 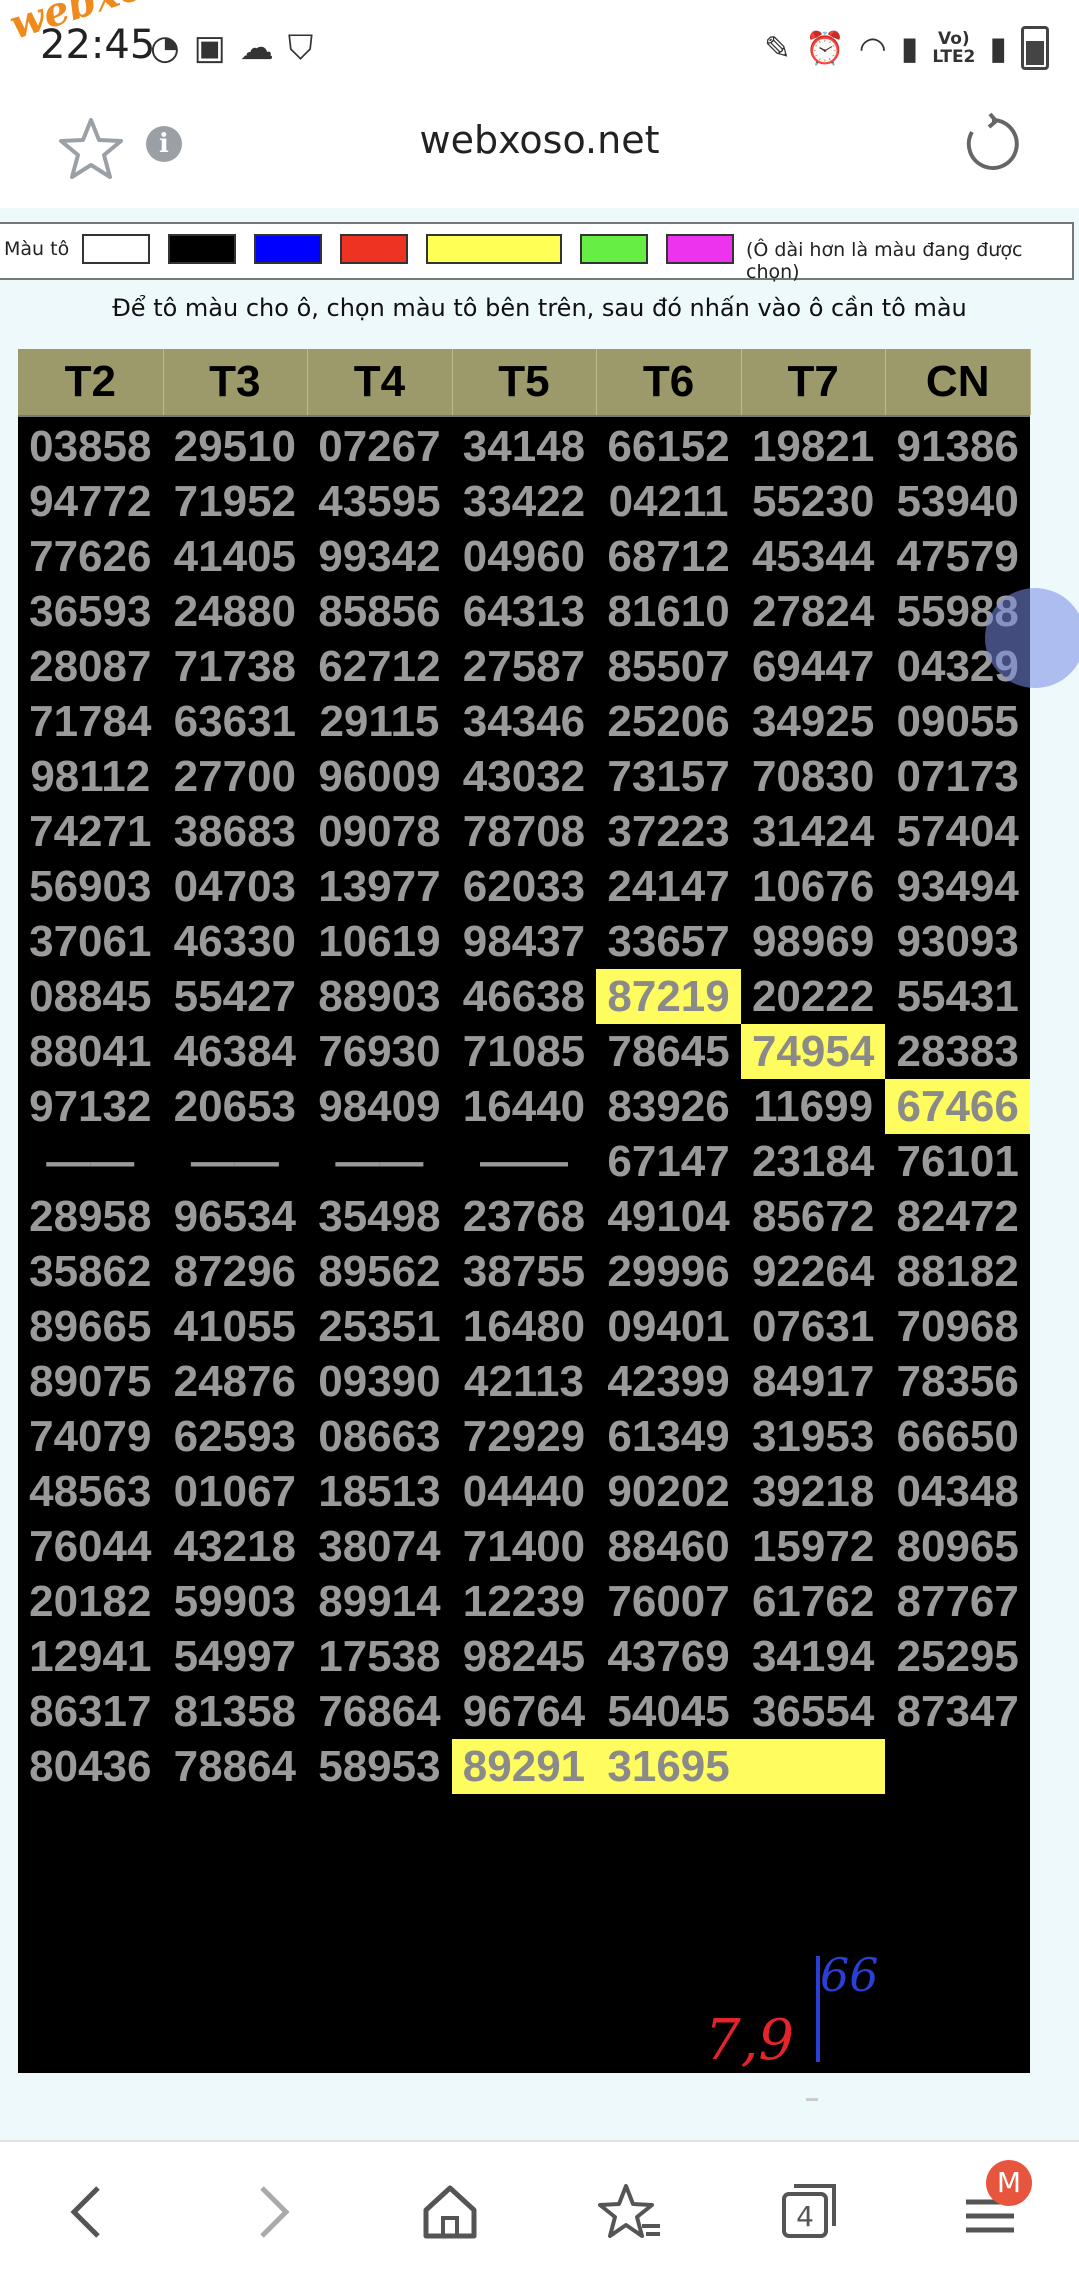 I want to click on reload-icon, so click(x=992, y=144).